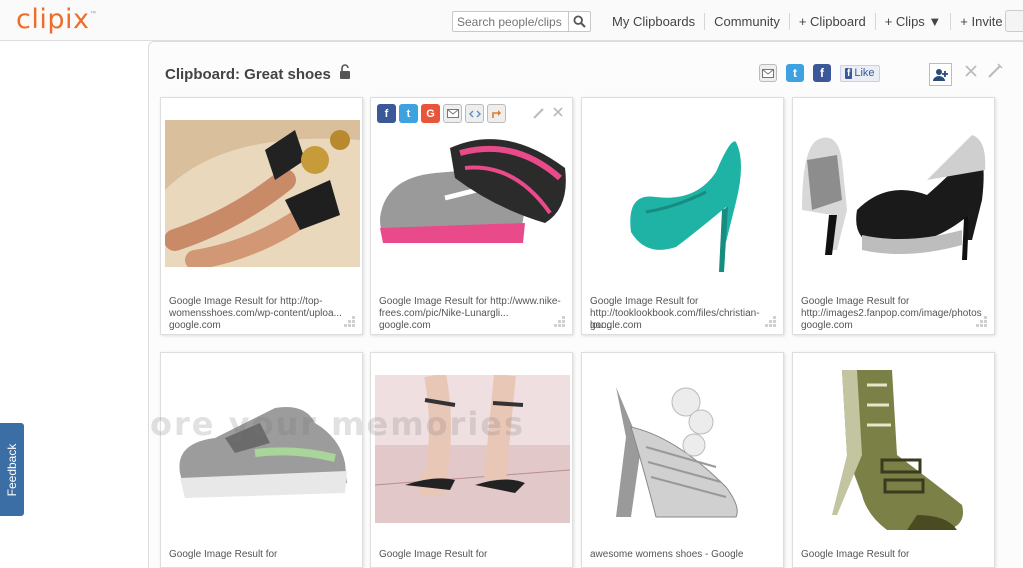 This screenshot has height=568, width=1023. What do you see at coordinates (430, 113) in the screenshot?
I see `google-icon: G` at bounding box center [430, 113].